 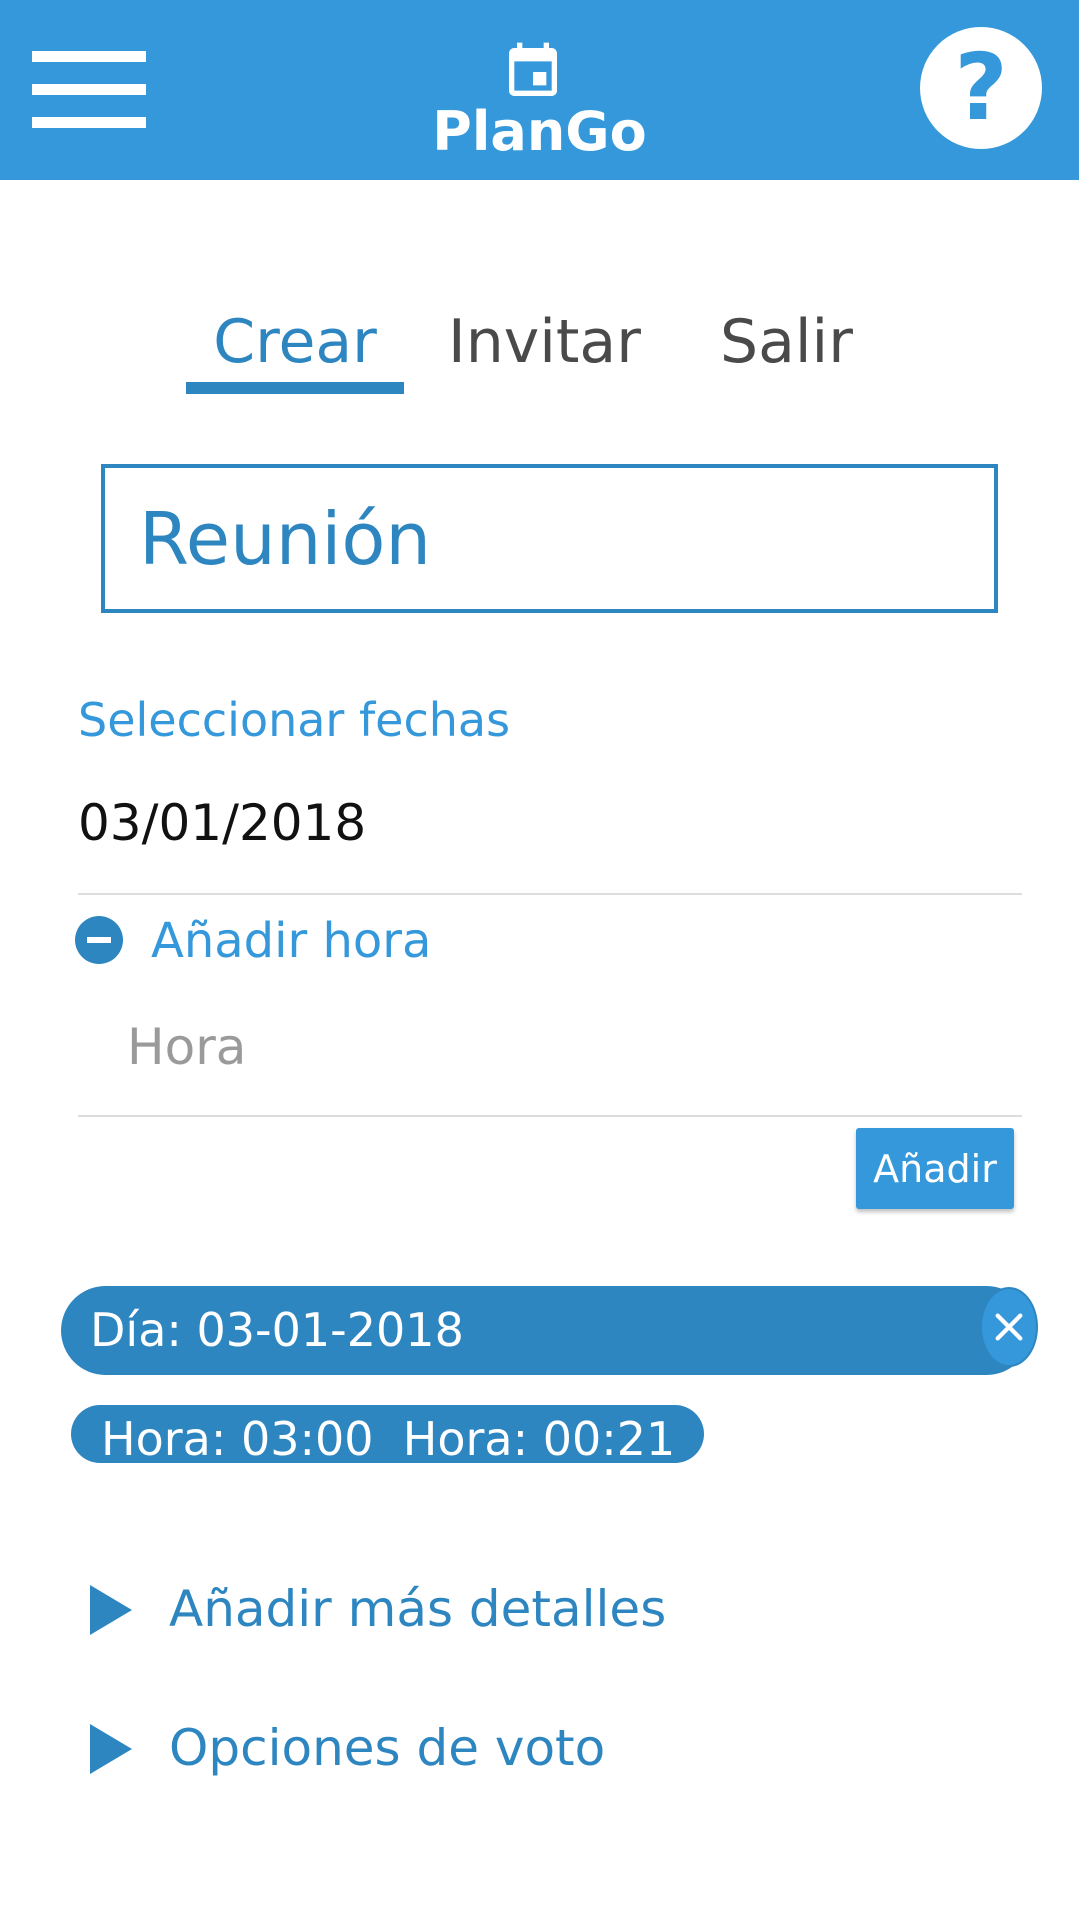 What do you see at coordinates (935, 1168) in the screenshot?
I see `add-hour-button: Añadir` at bounding box center [935, 1168].